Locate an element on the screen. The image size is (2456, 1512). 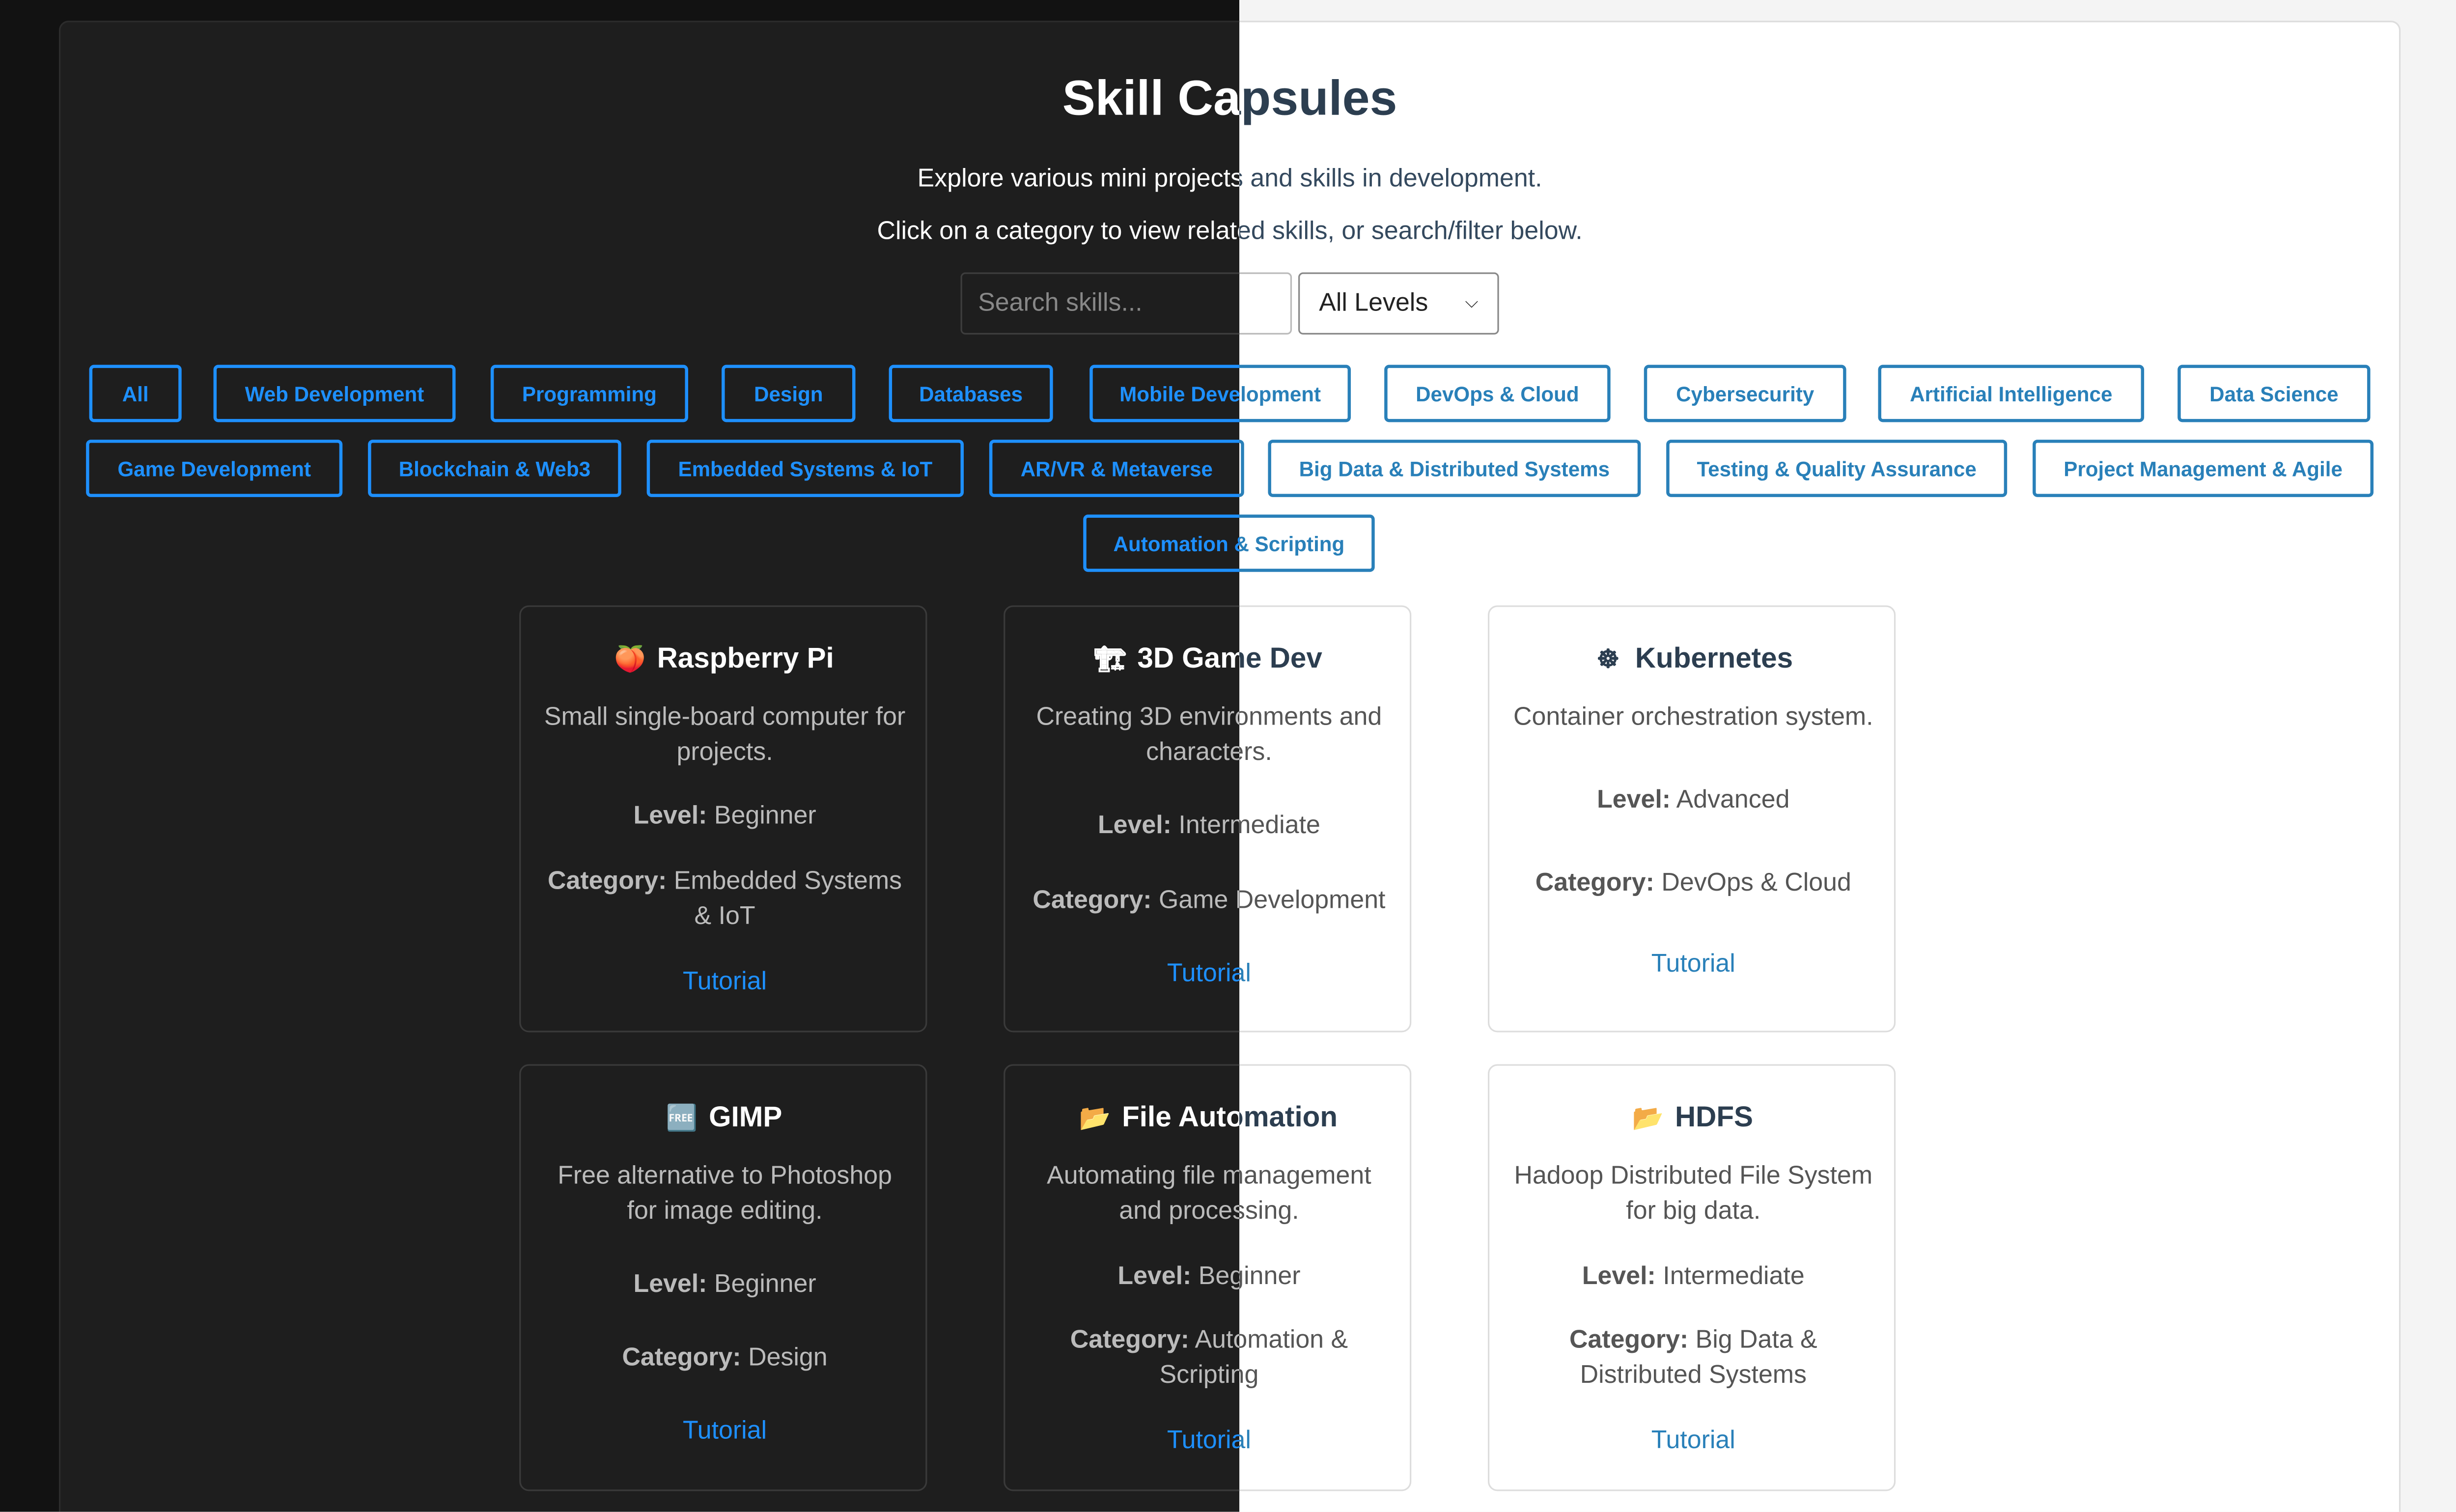
skill-card-title: 📂 HDFS is located at coordinates (1693, 1117).